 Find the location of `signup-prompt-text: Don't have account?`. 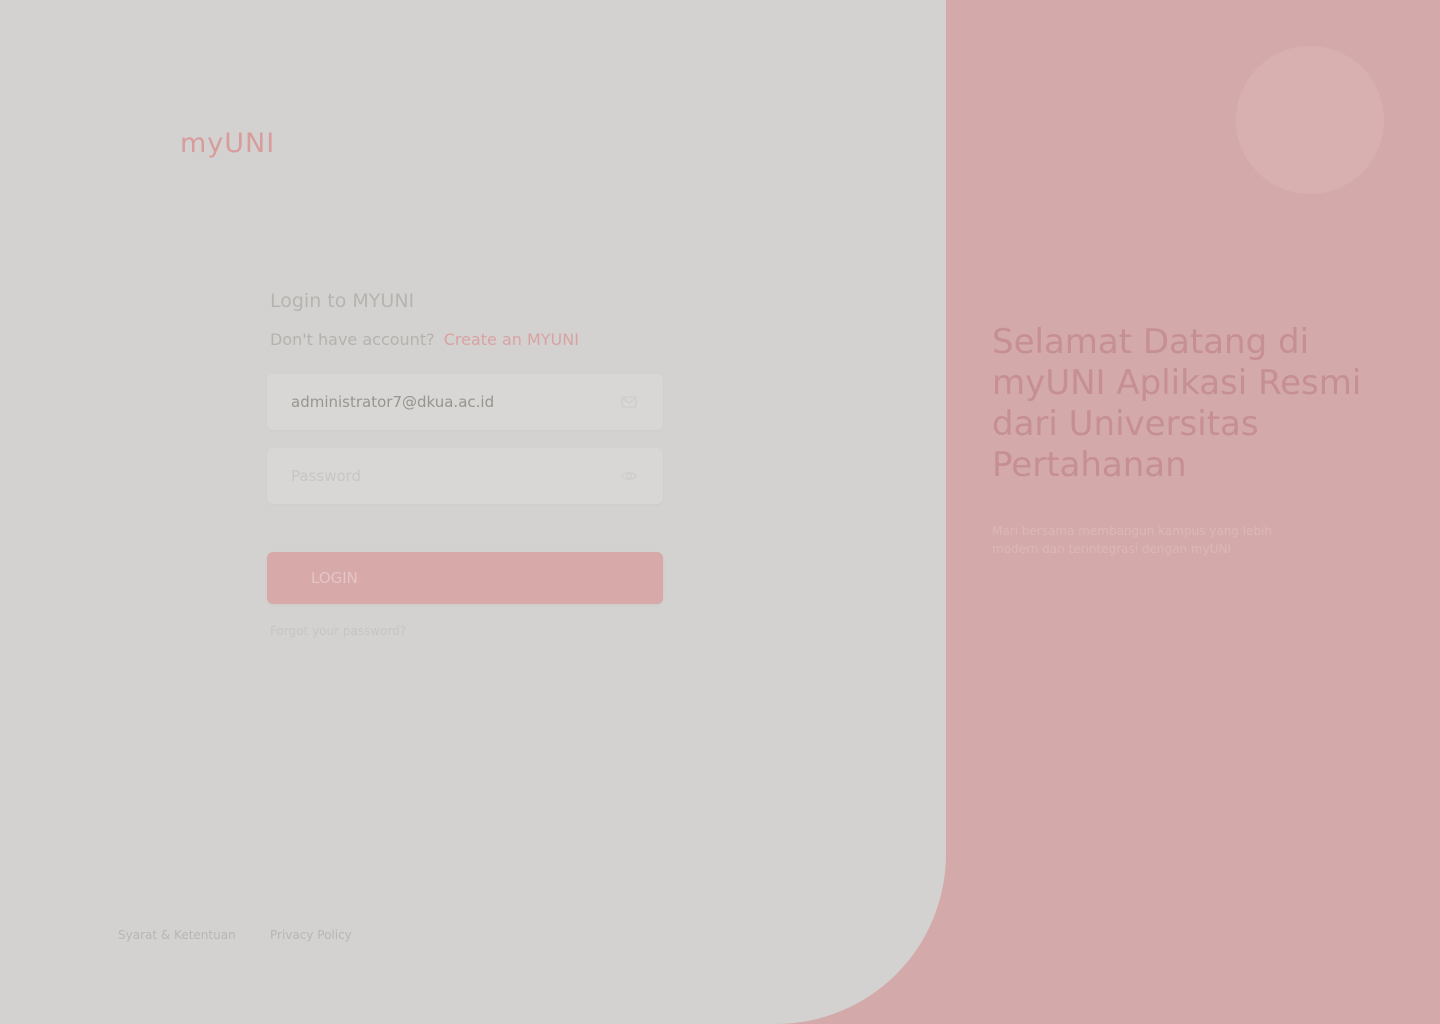

signup-prompt-text: Don't have account? is located at coordinates (352, 339).